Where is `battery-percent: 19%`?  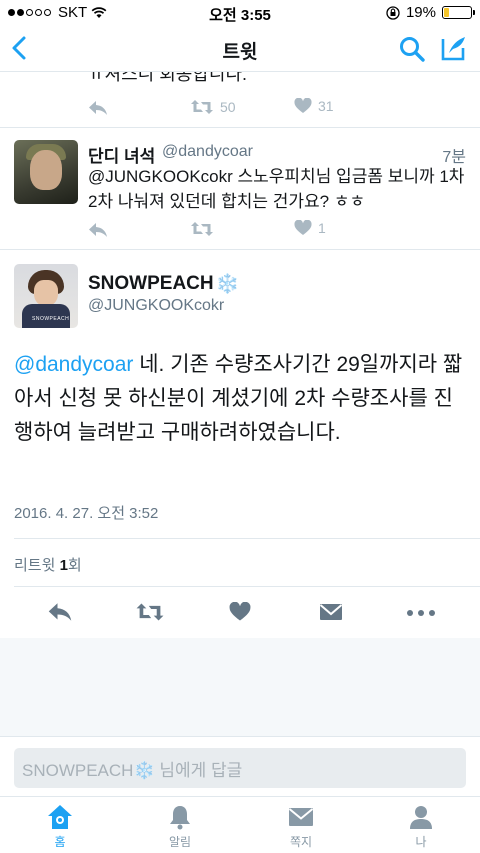
battery-percent: 19% is located at coordinates (420, 12).